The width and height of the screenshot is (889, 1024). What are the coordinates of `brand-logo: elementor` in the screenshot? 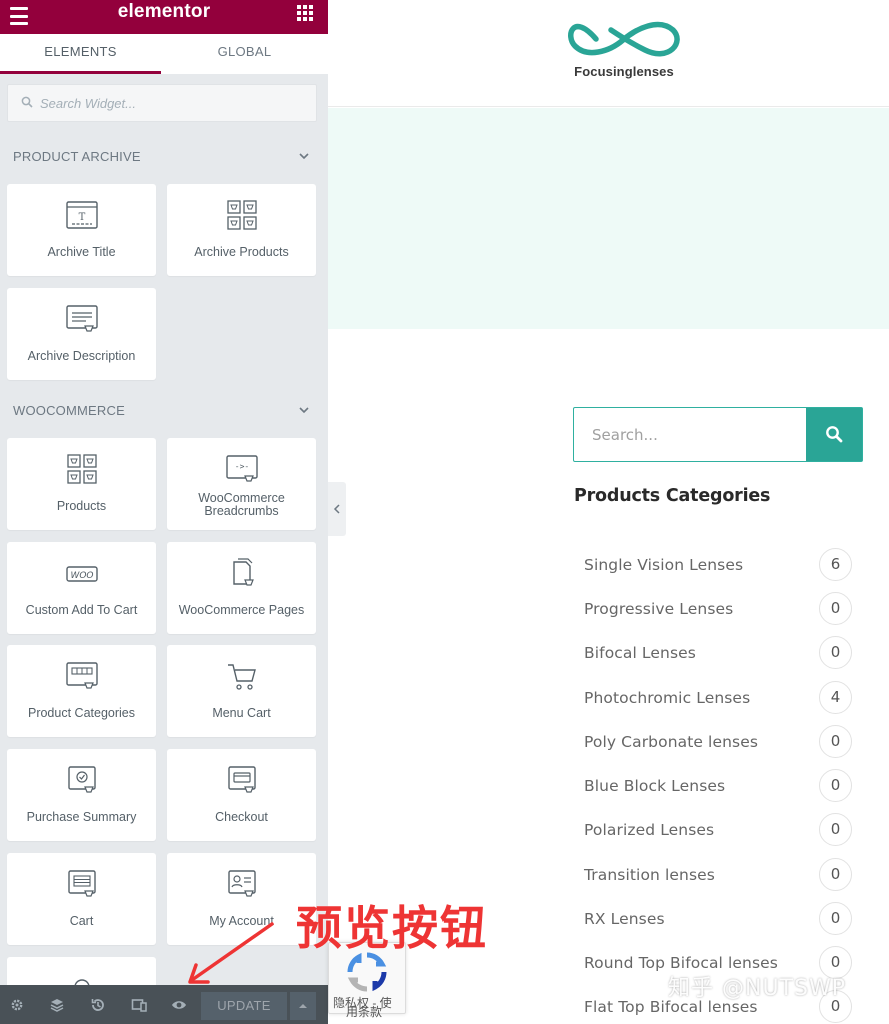 It's located at (164, 11).